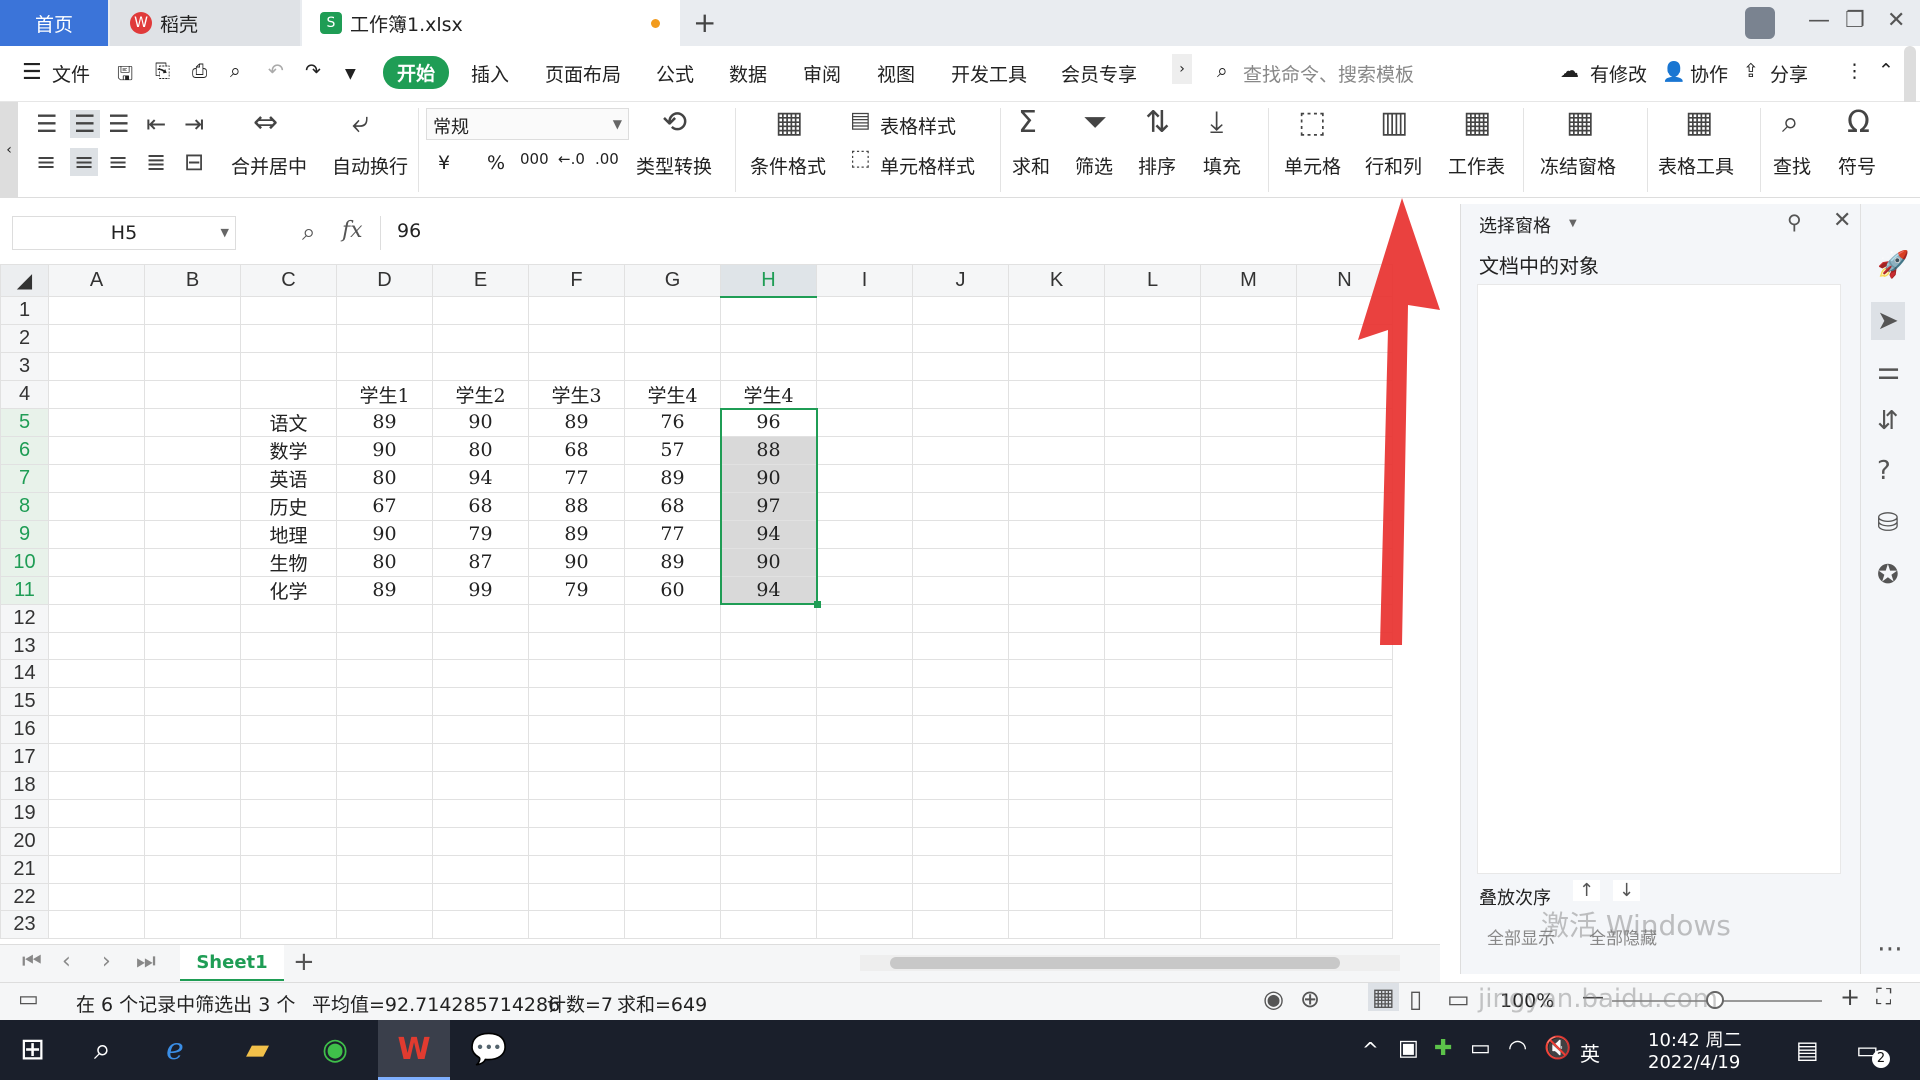 The width and height of the screenshot is (1920, 1080). What do you see at coordinates (1031, 165) in the screenshot?
I see `sum-button: 求和` at bounding box center [1031, 165].